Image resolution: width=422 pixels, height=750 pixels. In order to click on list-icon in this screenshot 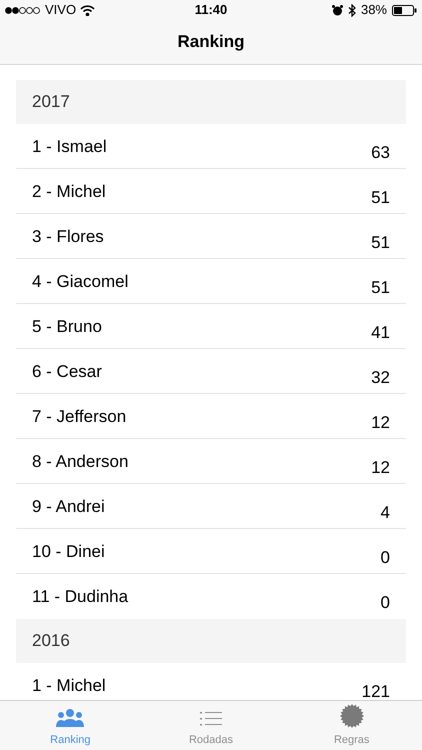, I will do `click(211, 719)`.